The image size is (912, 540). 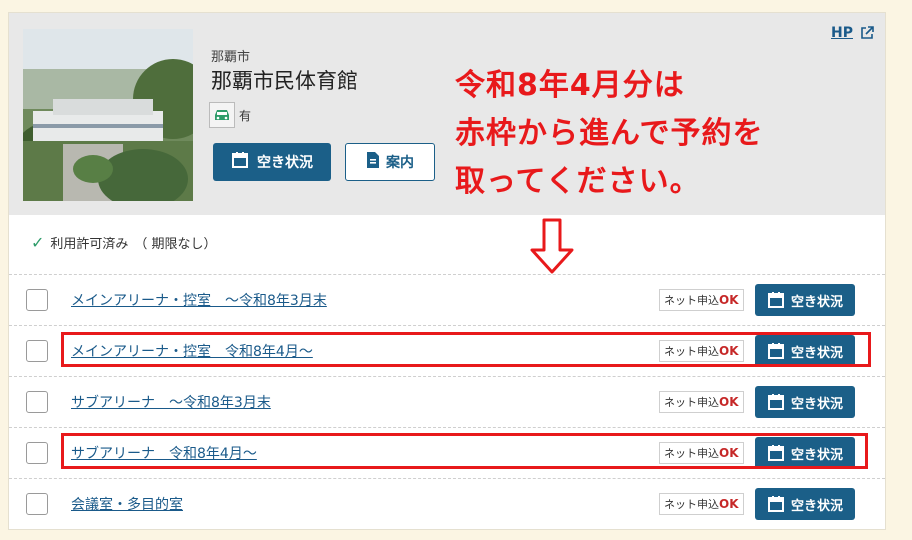 What do you see at coordinates (108, 115) in the screenshot?
I see `facility-photo` at bounding box center [108, 115].